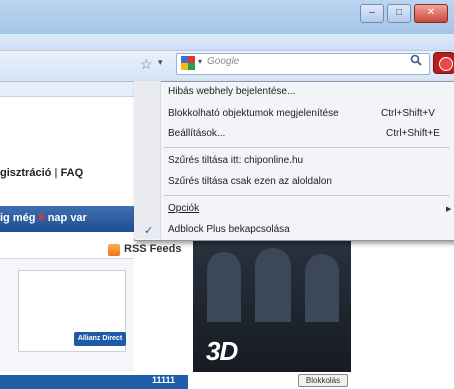  Describe the element at coordinates (416, 60) in the screenshot. I see `search-icon` at that location.